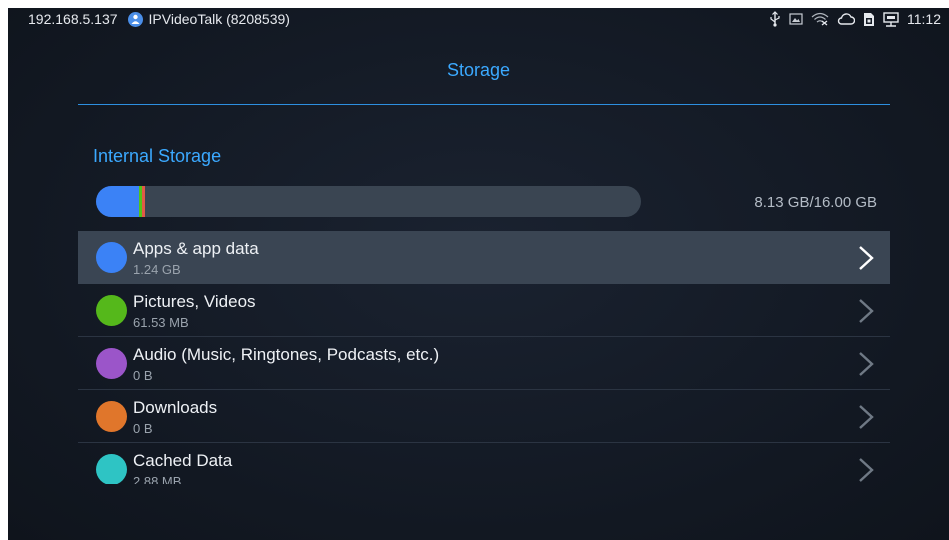 Image resolution: width=949 pixels, height=540 pixels. Describe the element at coordinates (820, 19) in the screenshot. I see `wifi-off-icon` at that location.